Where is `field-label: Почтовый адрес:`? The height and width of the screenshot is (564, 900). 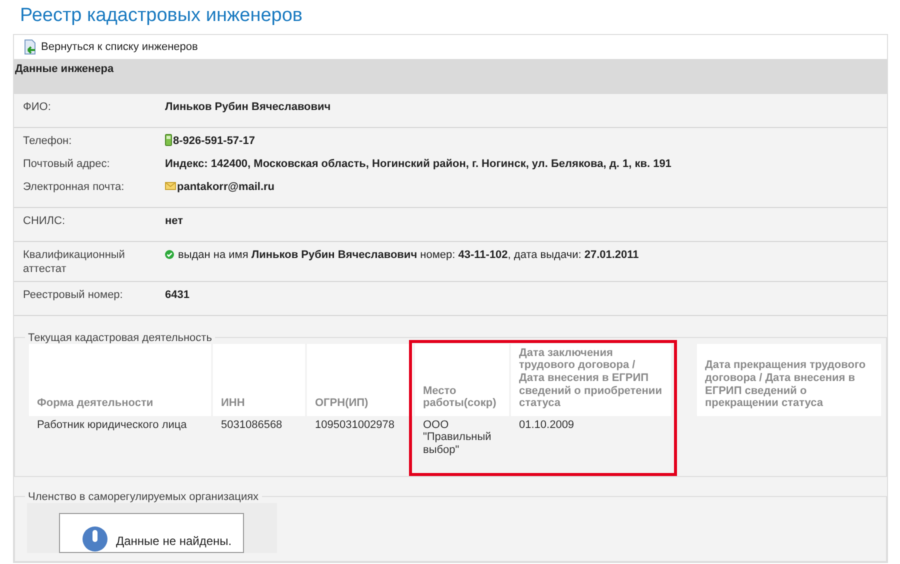 field-label: Почтовый адрес: is located at coordinates (66, 164).